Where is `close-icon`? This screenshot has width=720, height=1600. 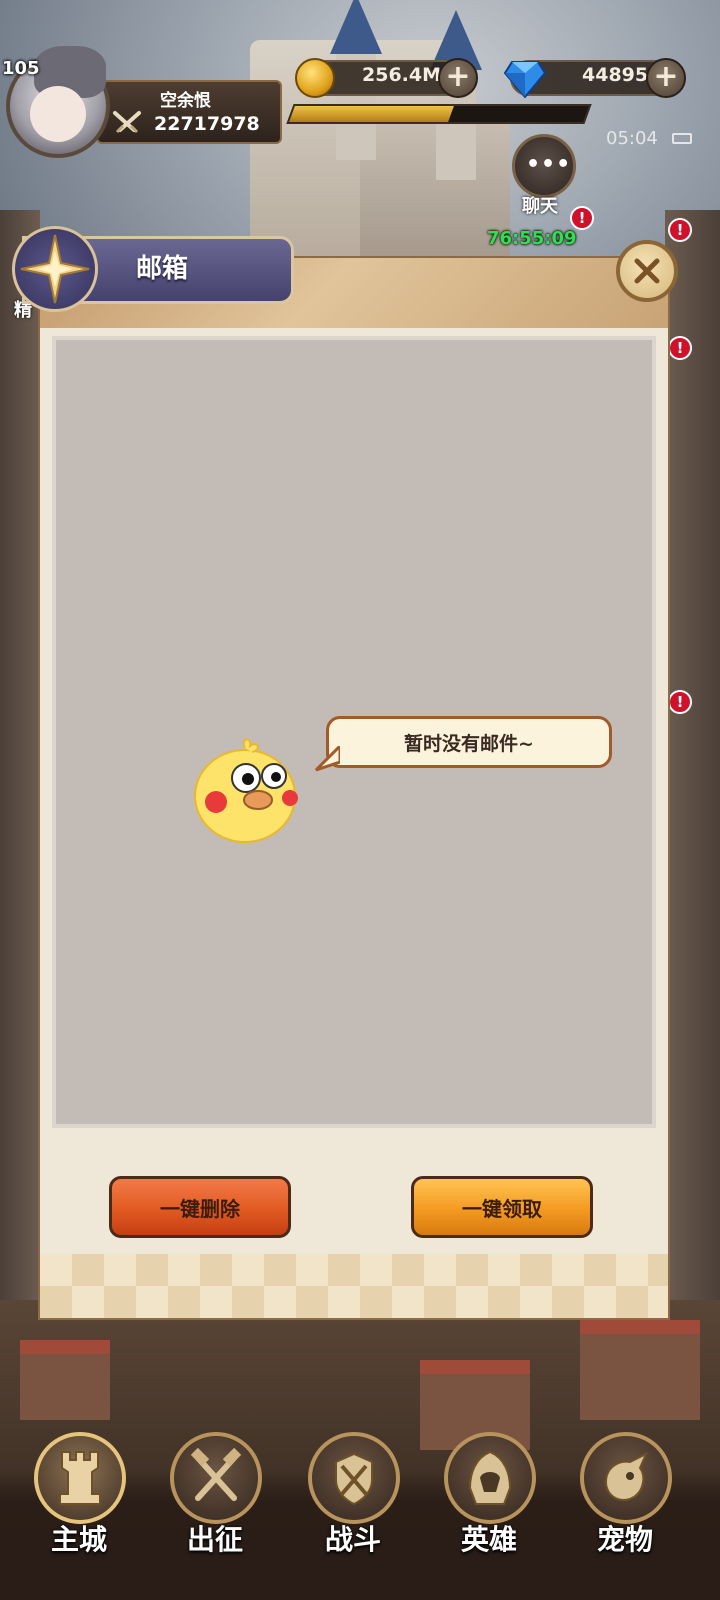 close-icon is located at coordinates (647, 271).